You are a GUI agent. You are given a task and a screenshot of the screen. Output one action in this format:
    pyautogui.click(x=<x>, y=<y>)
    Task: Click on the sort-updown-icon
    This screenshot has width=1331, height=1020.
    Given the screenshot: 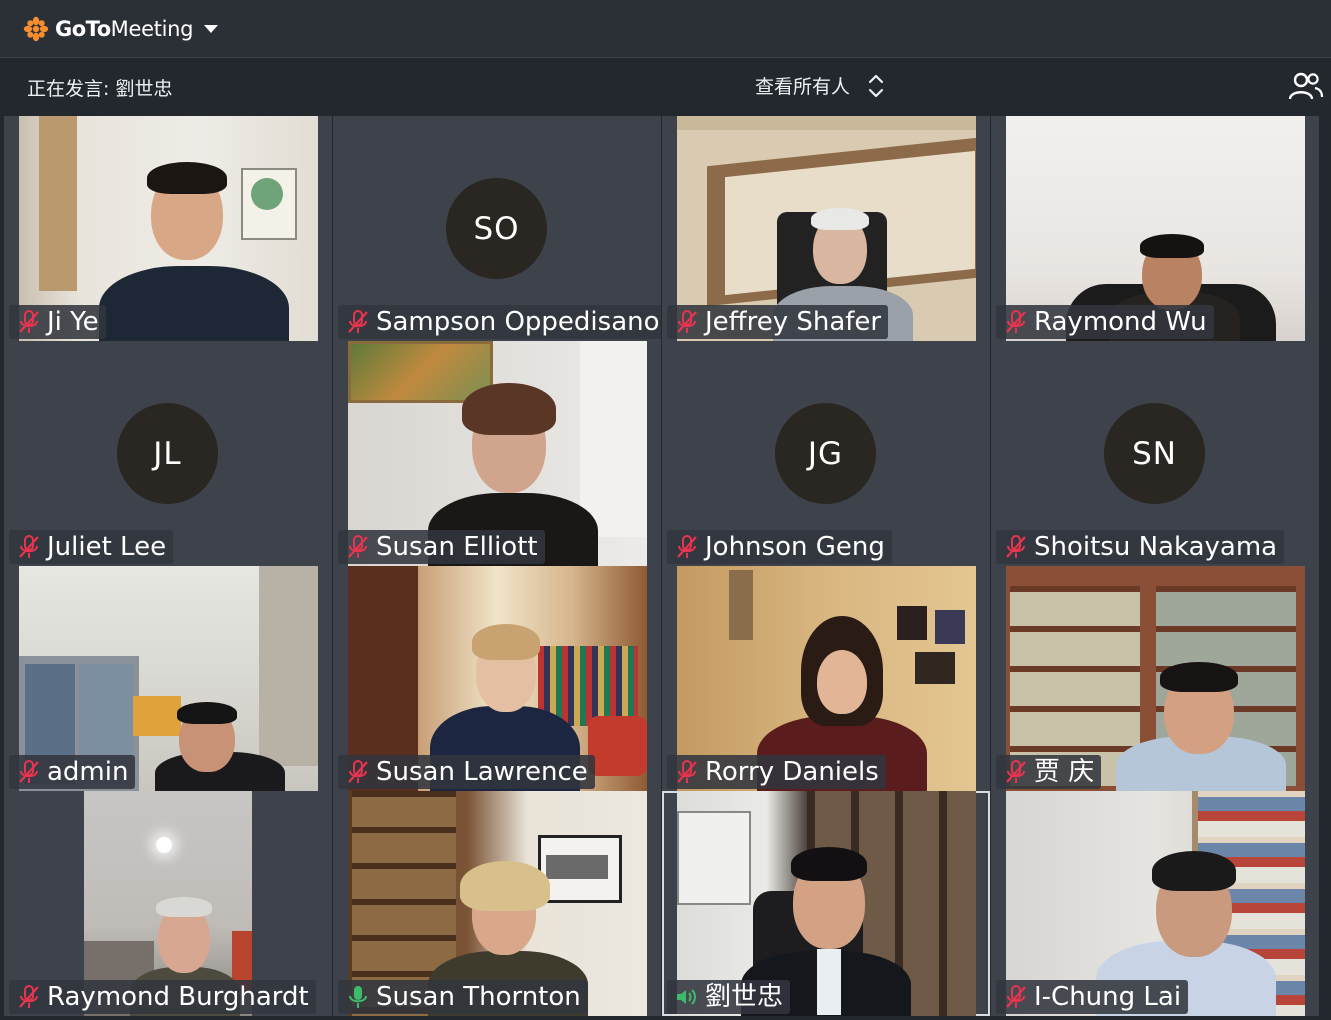 What is the action you would take?
    pyautogui.click(x=876, y=85)
    